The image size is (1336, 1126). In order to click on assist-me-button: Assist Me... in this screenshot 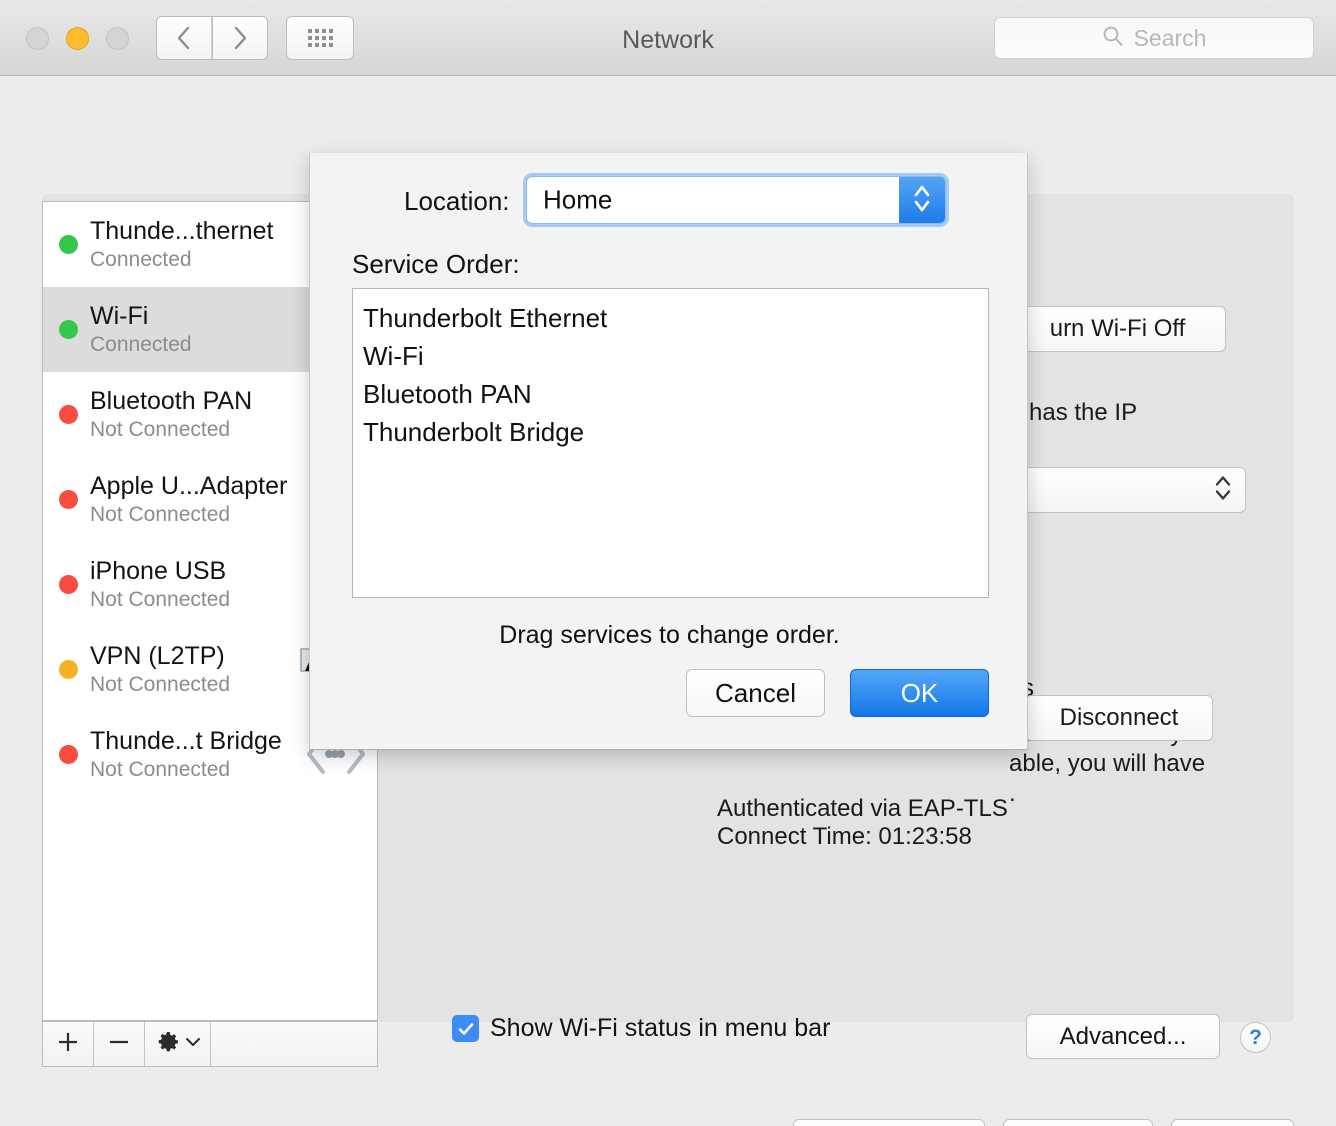, I will do `click(889, 1122)`.